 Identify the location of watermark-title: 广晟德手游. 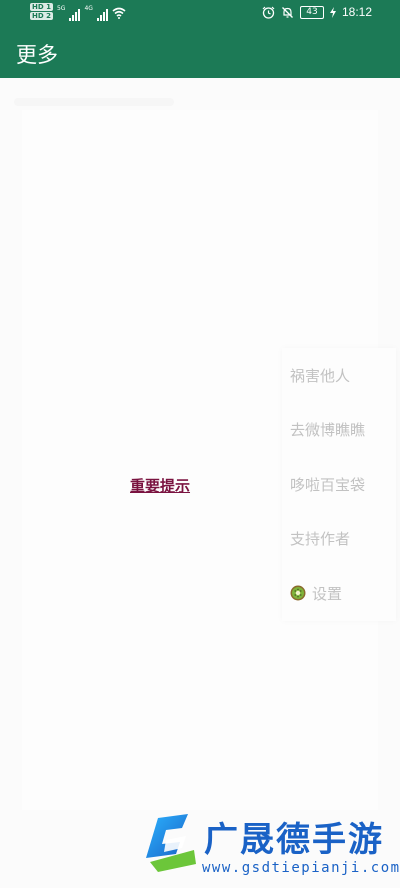
(294, 840).